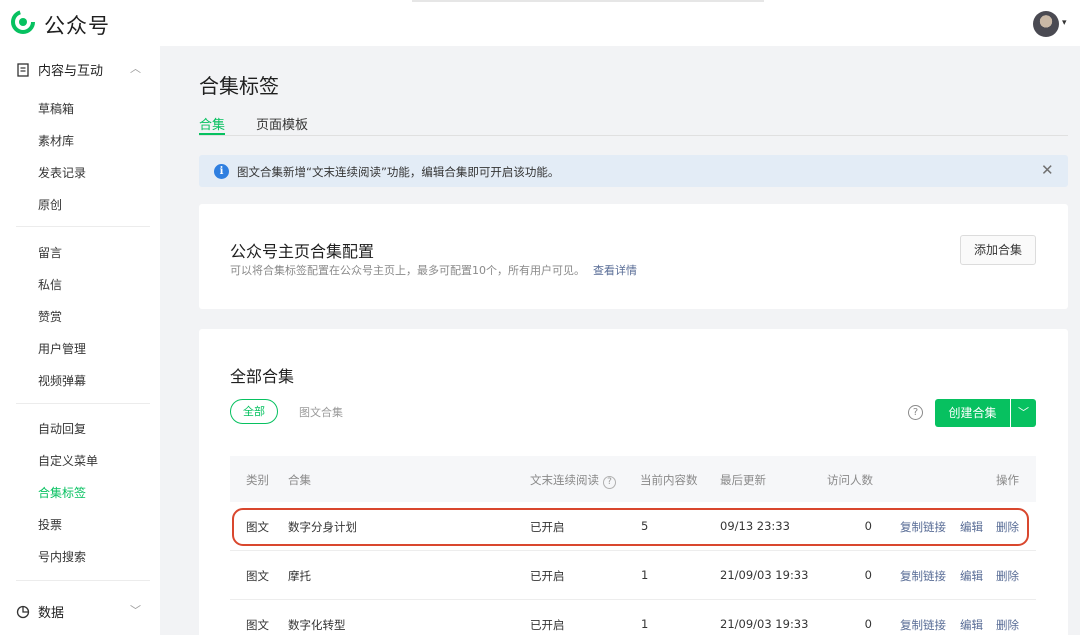 This screenshot has height=635, width=1080. I want to click on banner-text: 图文合集新增“文末连续阅读”功能，编辑合集即可开启该功能。, so click(398, 172).